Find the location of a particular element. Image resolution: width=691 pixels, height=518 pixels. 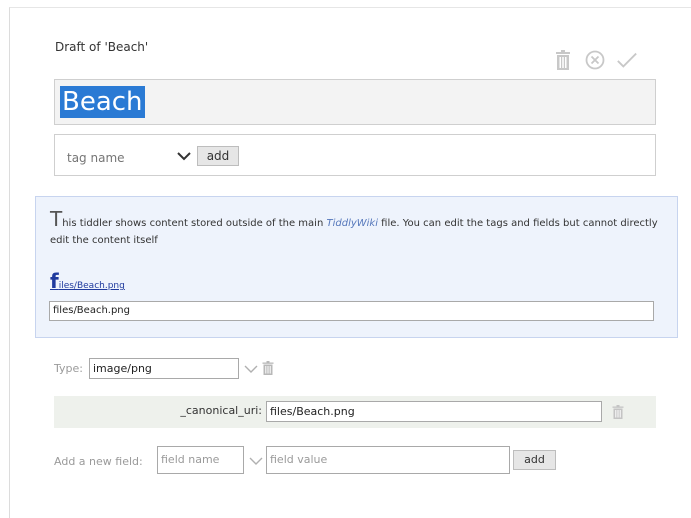

draft-heading: Draft of 'Beach' is located at coordinates (102, 47).